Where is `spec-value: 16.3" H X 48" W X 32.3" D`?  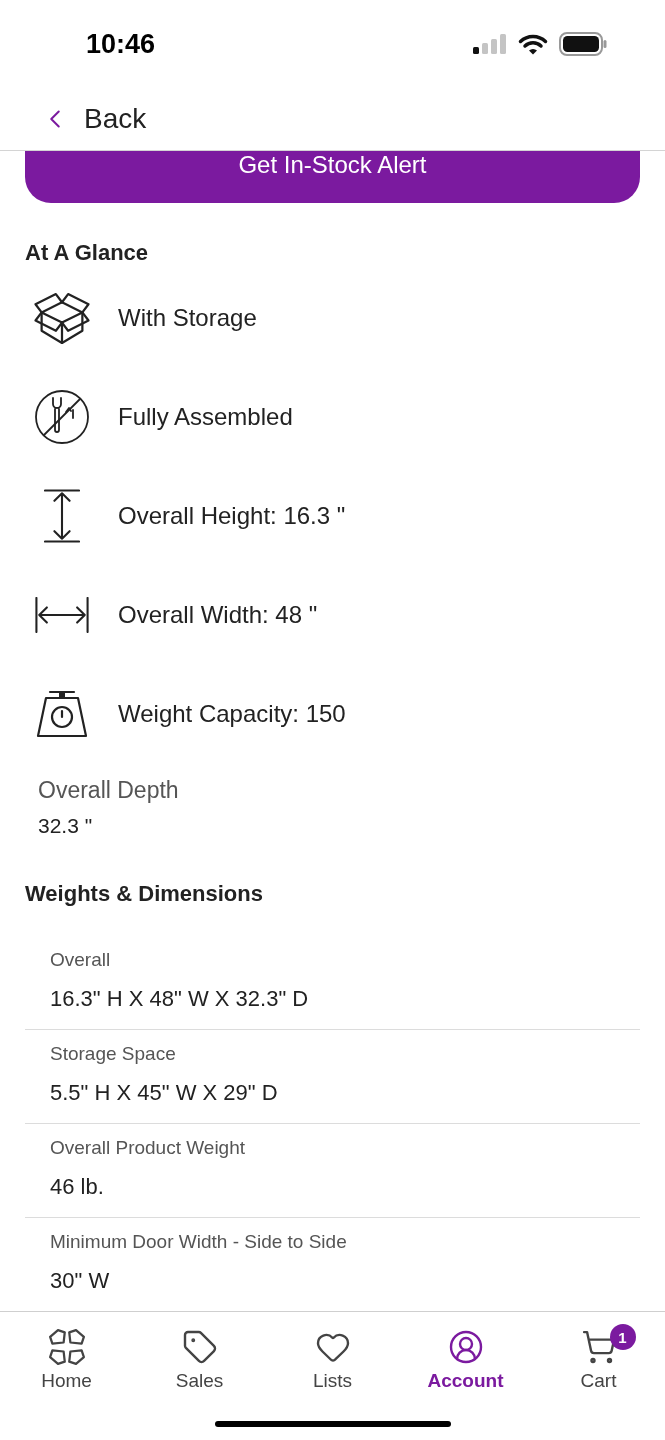 spec-value: 16.3" H X 48" W X 32.3" D is located at coordinates (179, 999).